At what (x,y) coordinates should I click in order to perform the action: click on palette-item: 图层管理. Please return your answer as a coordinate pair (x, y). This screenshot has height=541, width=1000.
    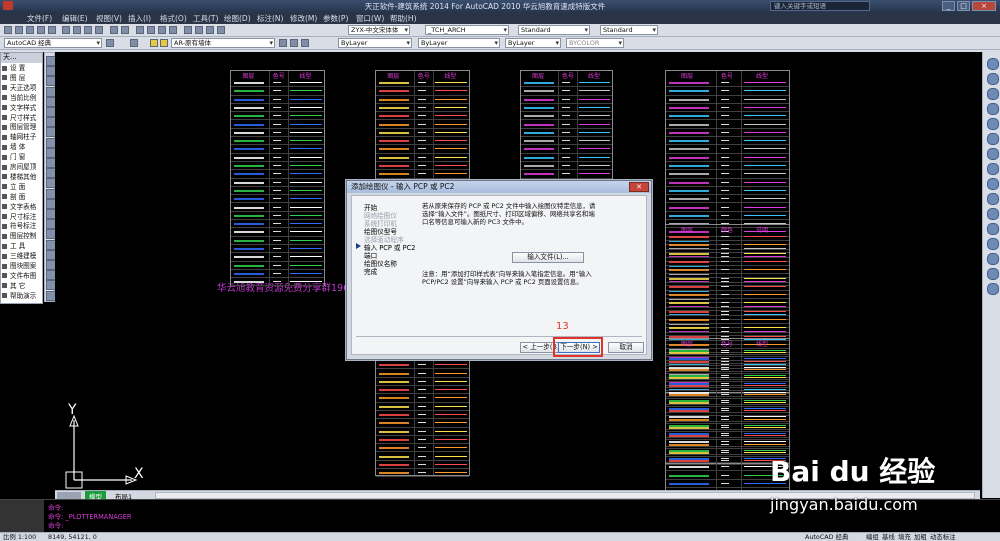
    Looking at the image, I should click on (22, 127).